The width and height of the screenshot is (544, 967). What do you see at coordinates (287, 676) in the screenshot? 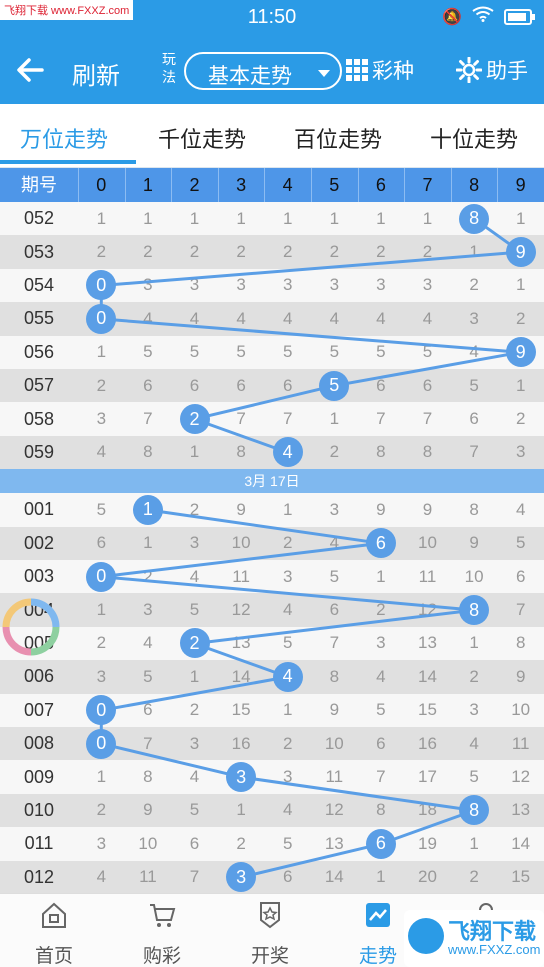
I see `hit-ball: 4` at bounding box center [287, 676].